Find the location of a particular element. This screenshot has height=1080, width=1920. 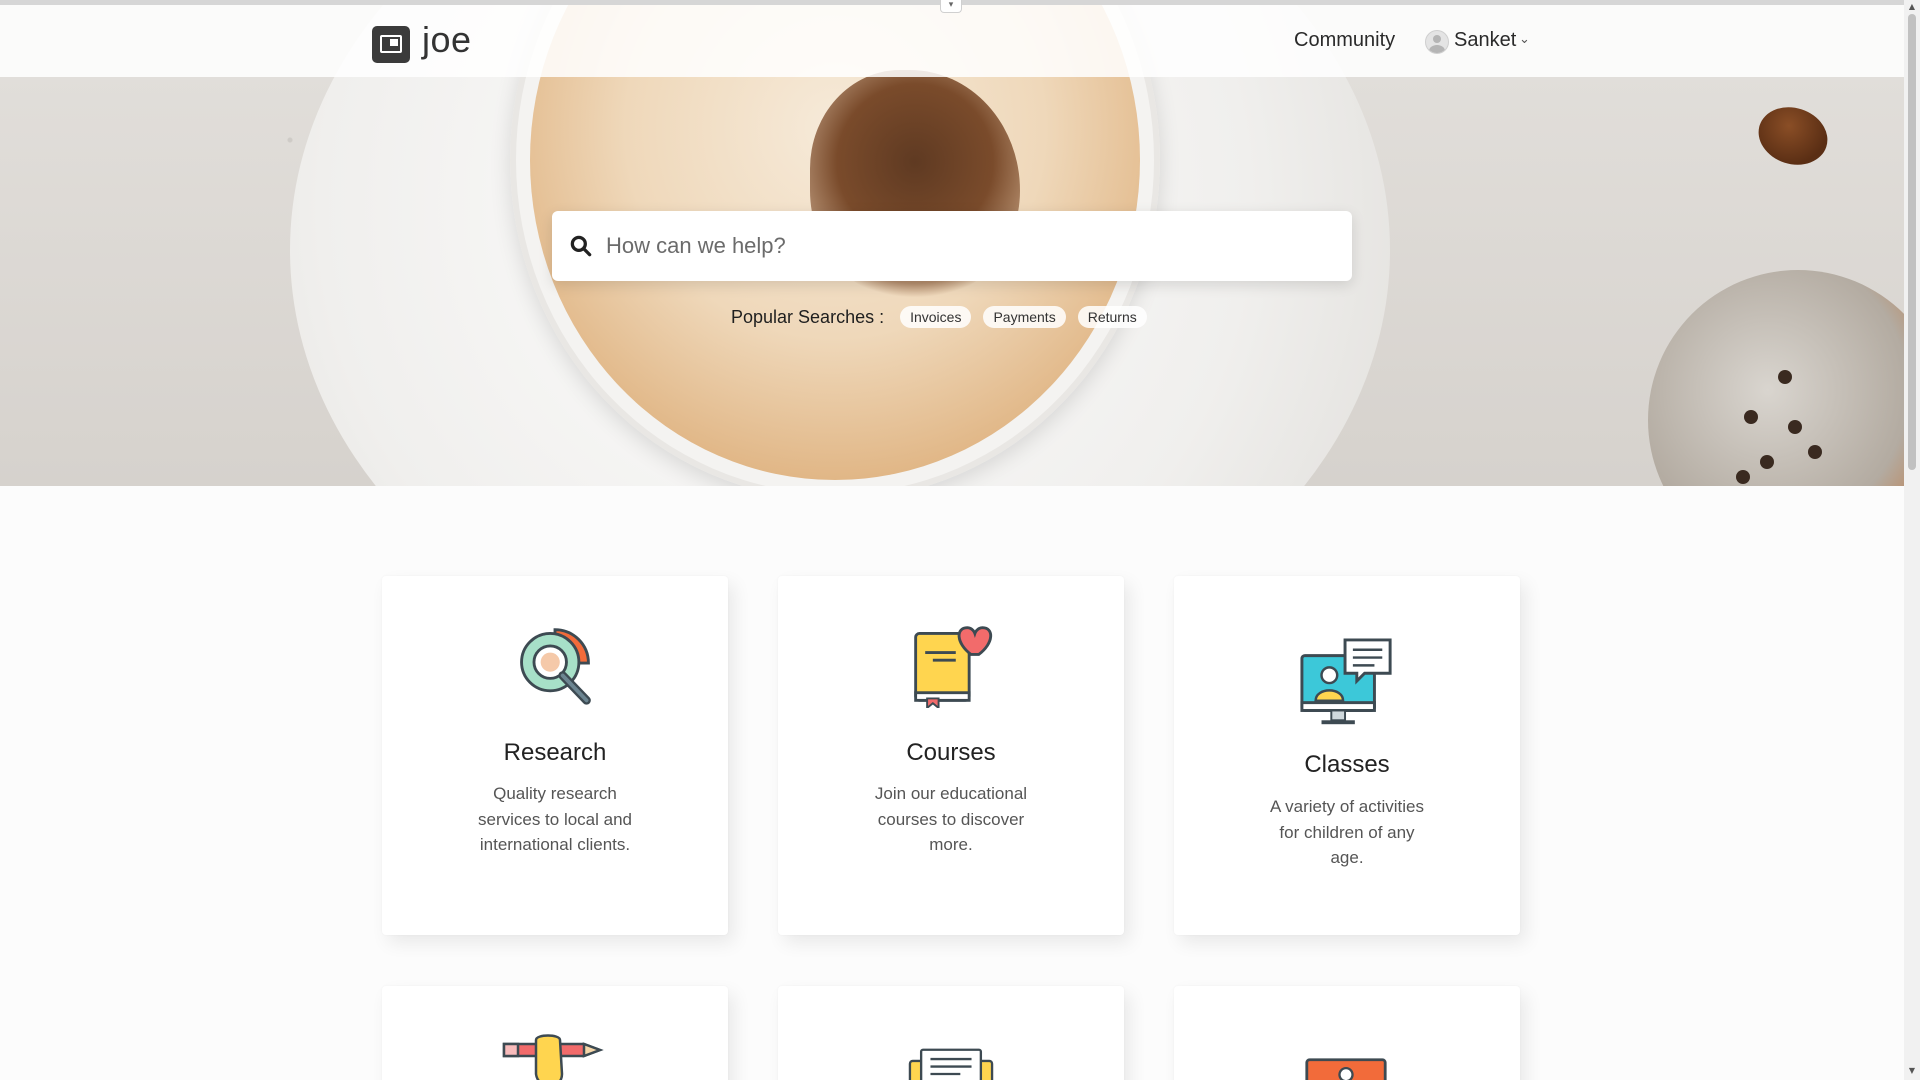

hero-coffee-bean is located at coordinates (1793, 136).